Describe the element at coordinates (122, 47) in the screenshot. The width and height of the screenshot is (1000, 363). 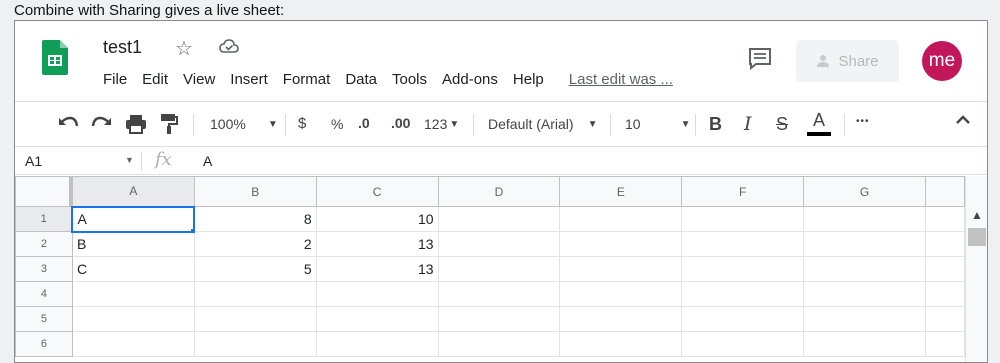
I see `doc-title: test1` at that location.